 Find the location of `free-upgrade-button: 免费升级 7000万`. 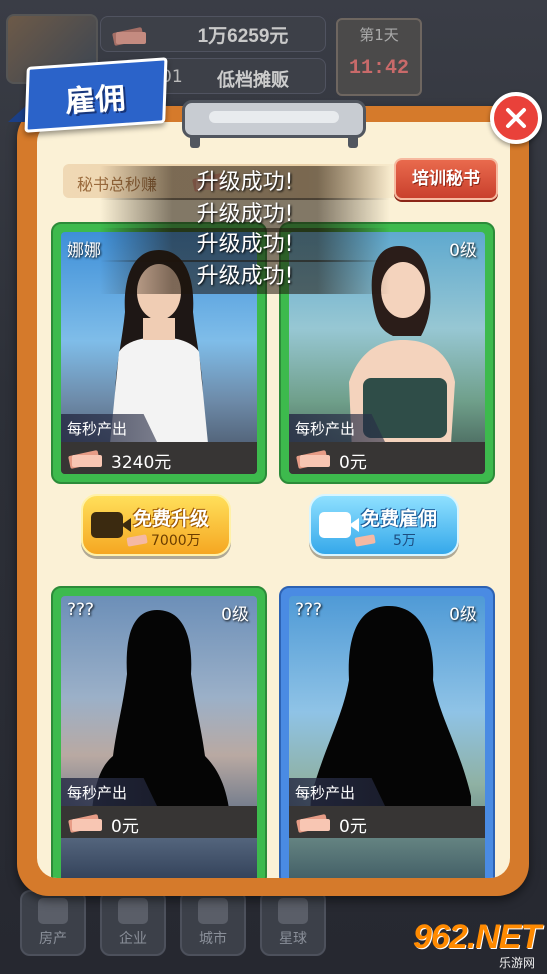

free-upgrade-button: 免费升级 7000万 is located at coordinates (156, 525).